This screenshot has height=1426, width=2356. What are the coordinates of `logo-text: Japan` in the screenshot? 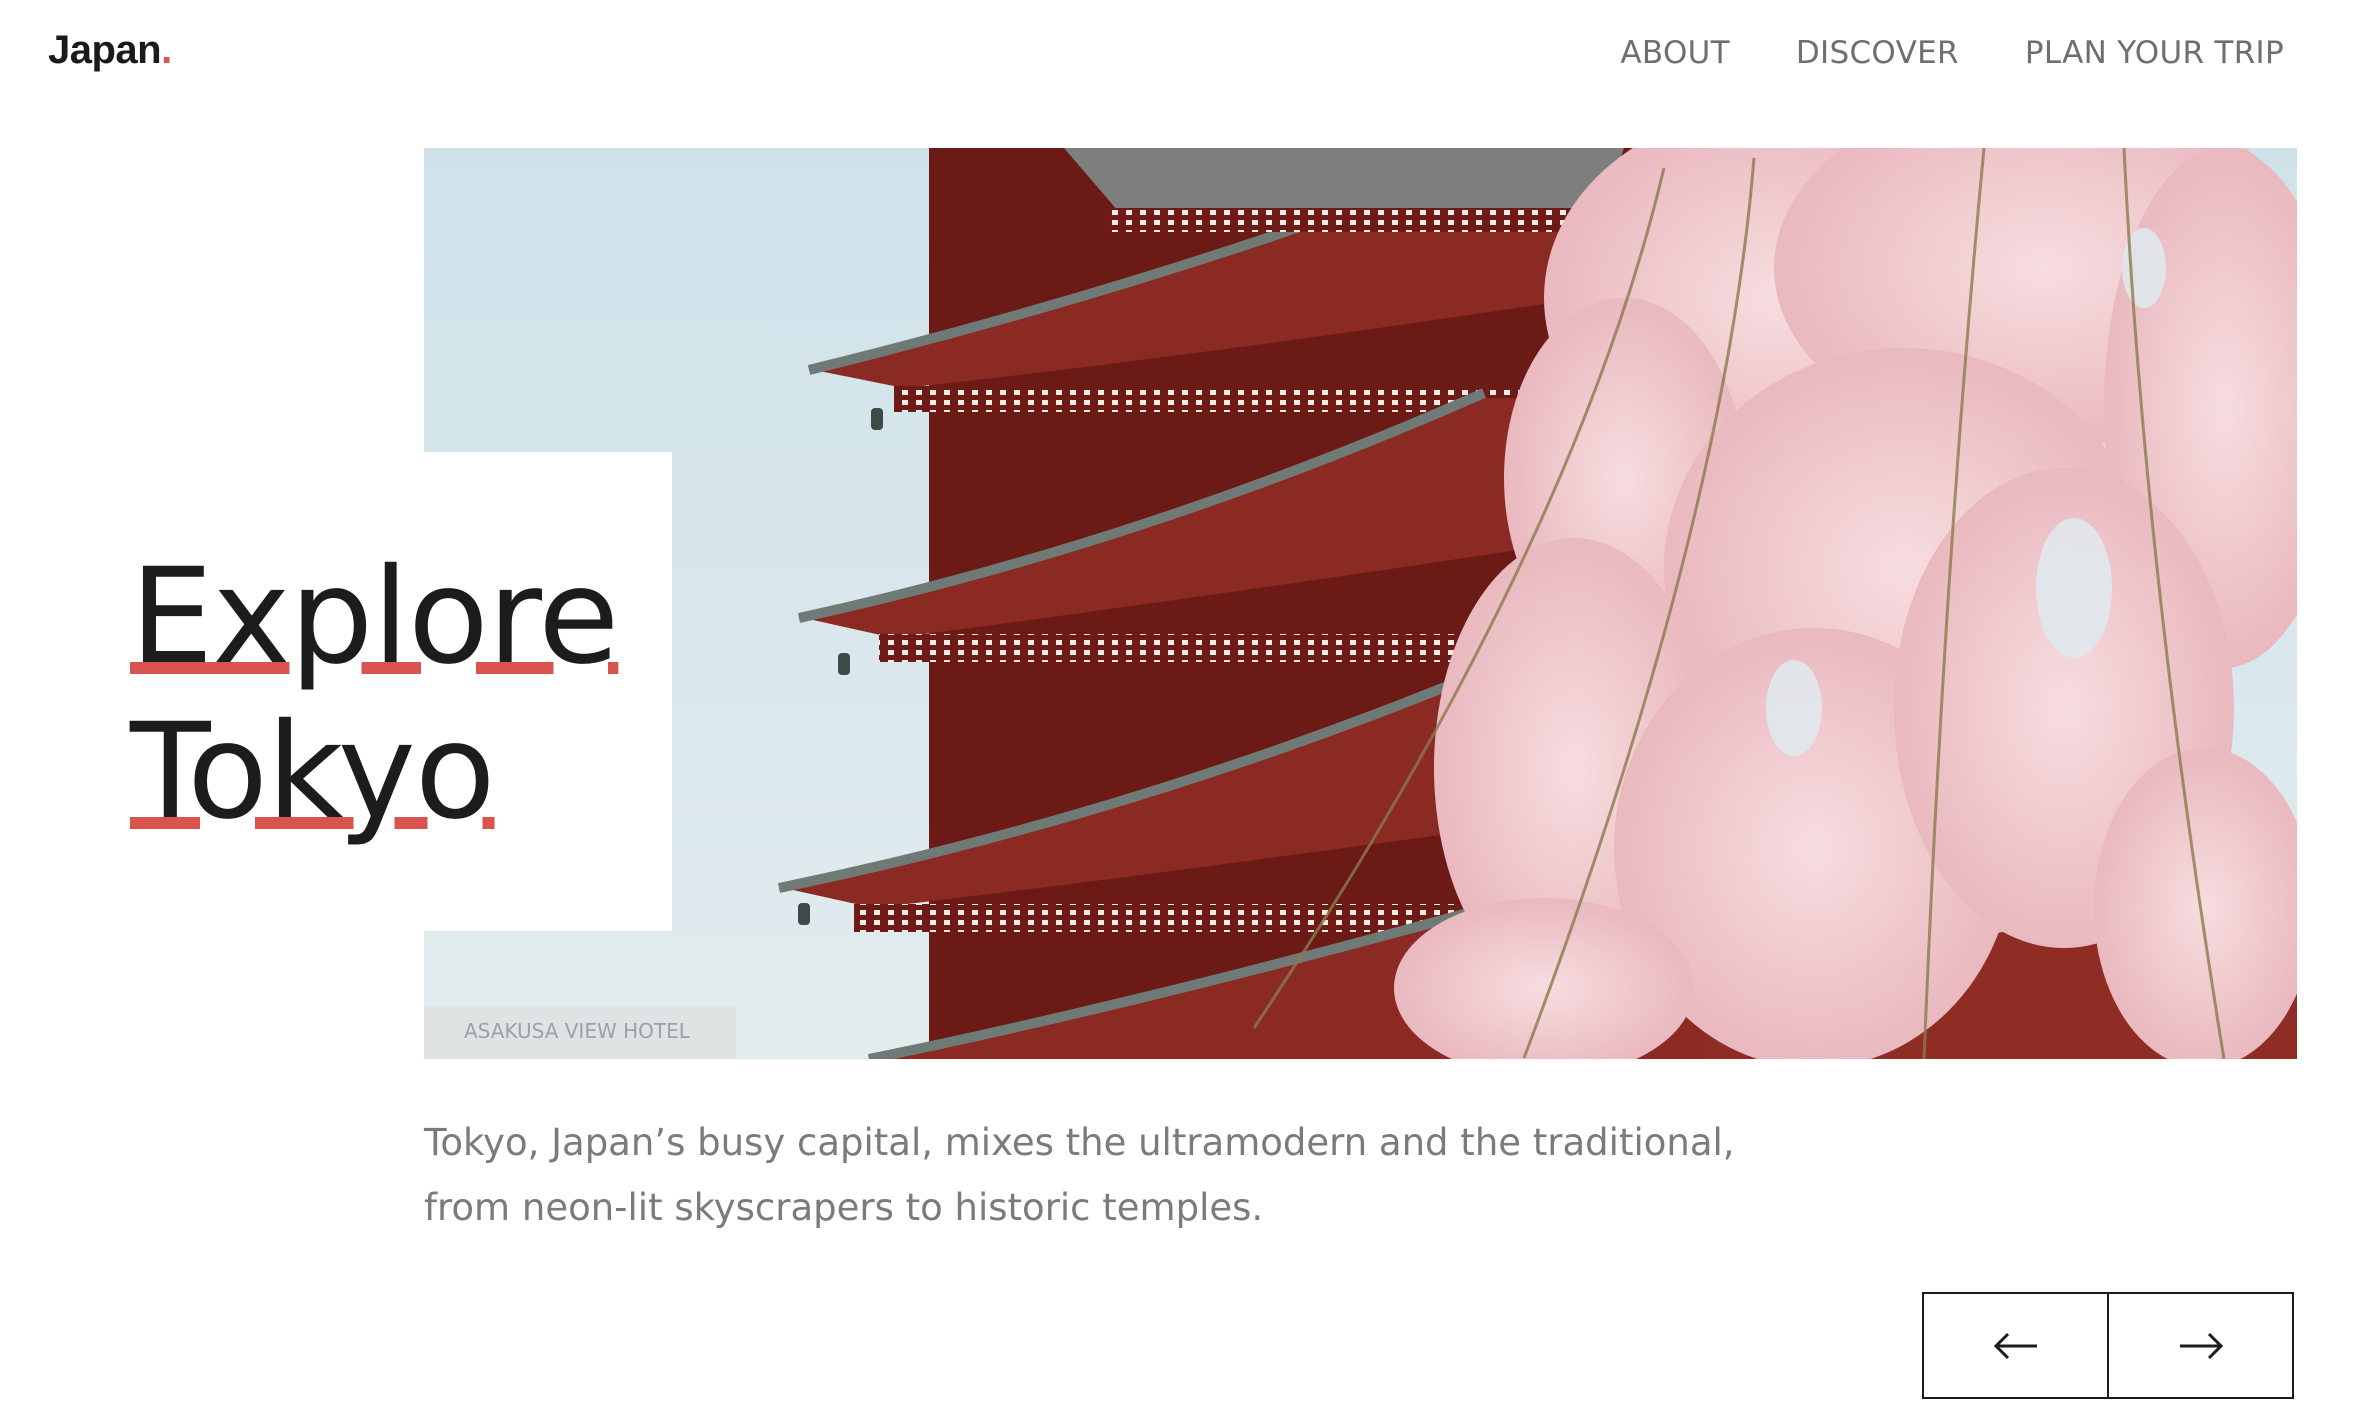 It's located at (105, 50).